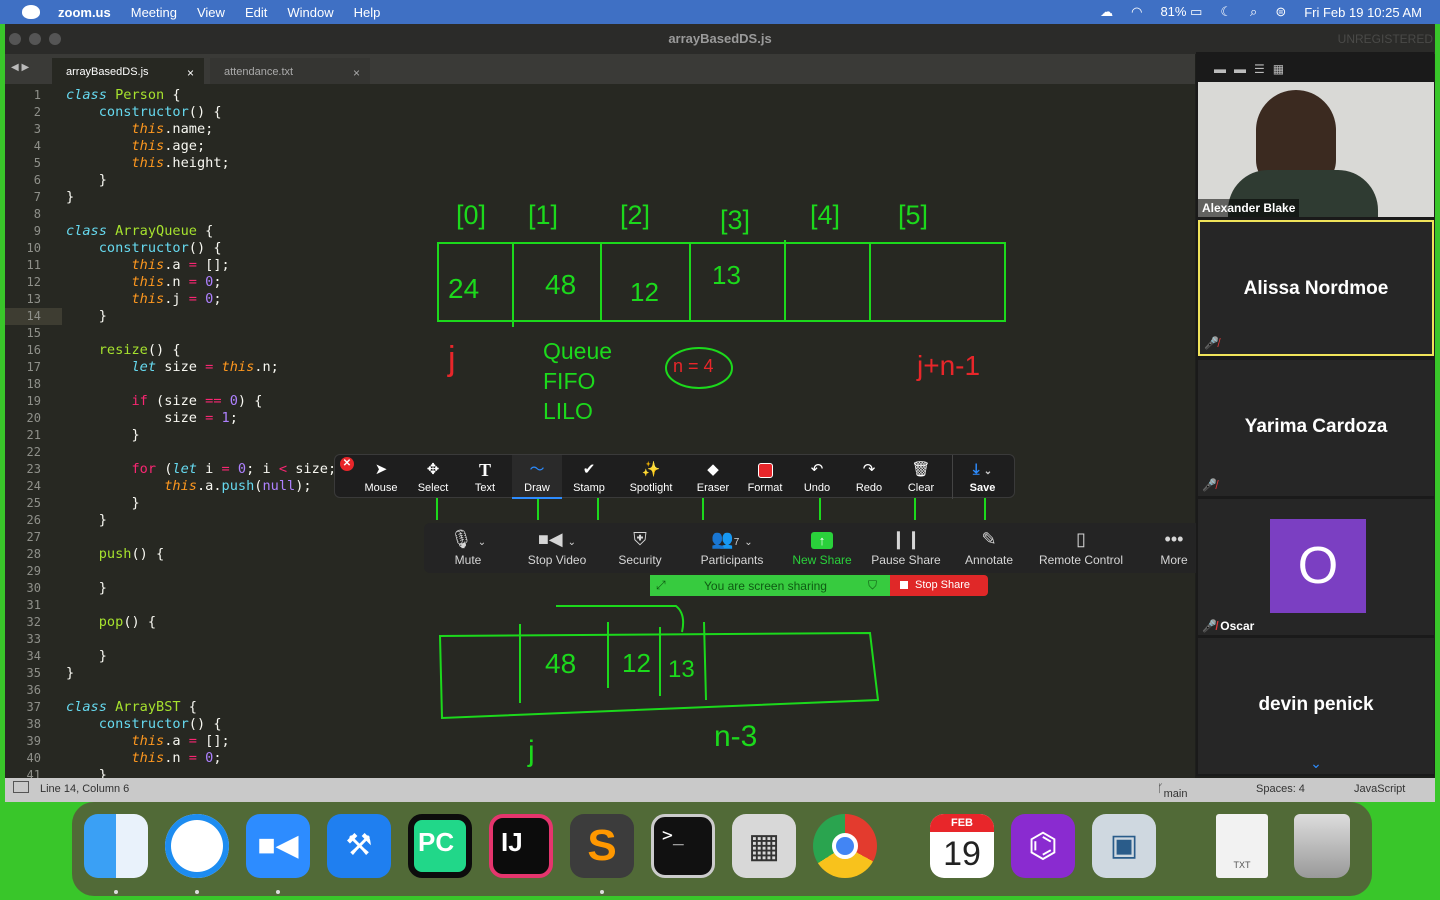  What do you see at coordinates (845, 846) in the screenshot?
I see `chrome-icon` at bounding box center [845, 846].